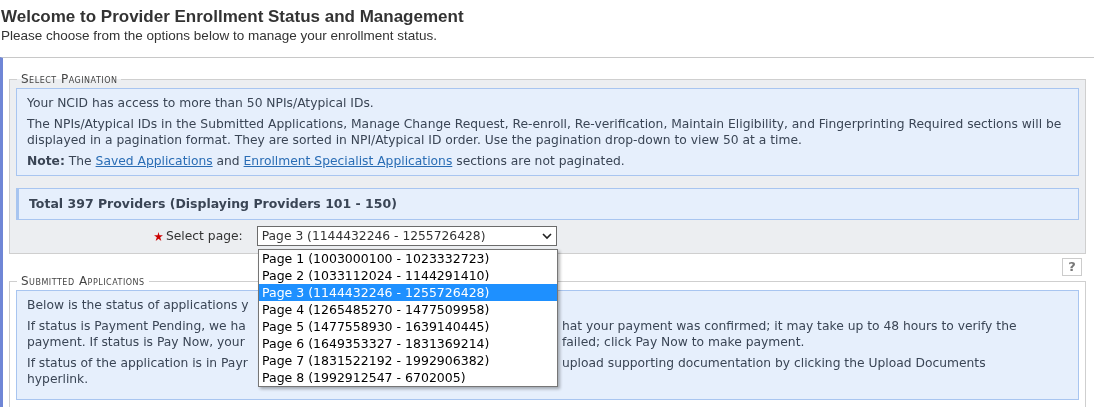 The image size is (1094, 407). Describe the element at coordinates (406, 236) in the screenshot. I see `page-select: Page 3 (1144432246 - 1255726428)` at that location.